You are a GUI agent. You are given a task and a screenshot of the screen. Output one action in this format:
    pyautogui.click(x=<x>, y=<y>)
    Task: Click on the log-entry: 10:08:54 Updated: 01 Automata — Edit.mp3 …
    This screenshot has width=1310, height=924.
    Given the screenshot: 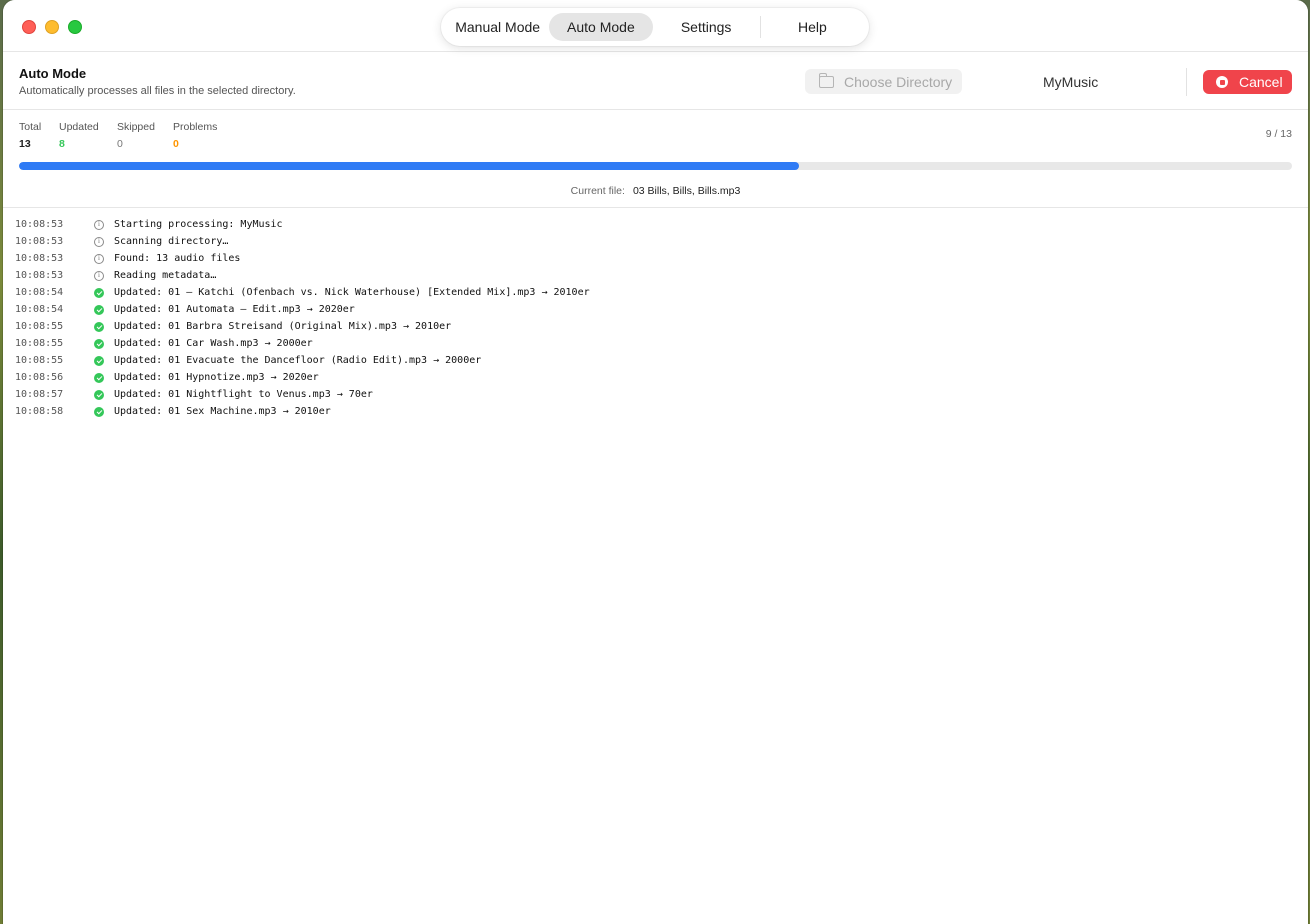 What is the action you would take?
    pyautogui.click(x=655, y=309)
    